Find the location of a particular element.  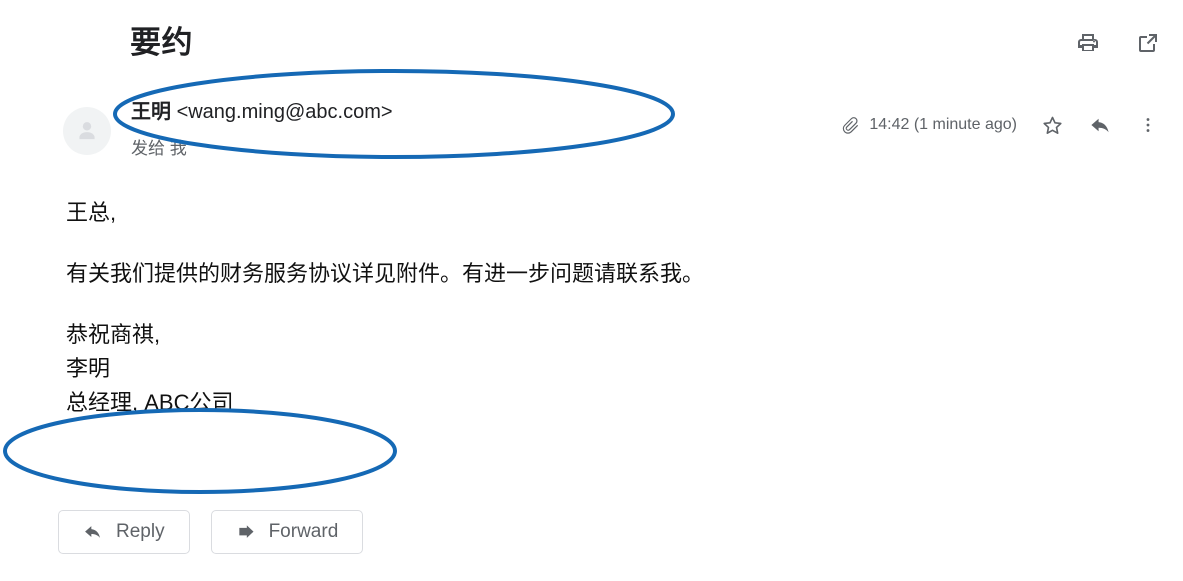

page-title: 要约 is located at coordinates (161, 42).